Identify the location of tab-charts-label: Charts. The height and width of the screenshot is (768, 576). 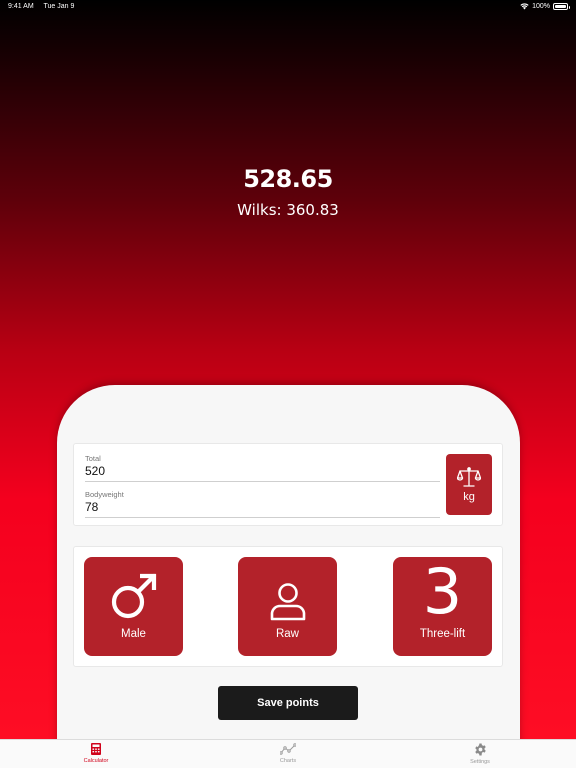
(288, 761).